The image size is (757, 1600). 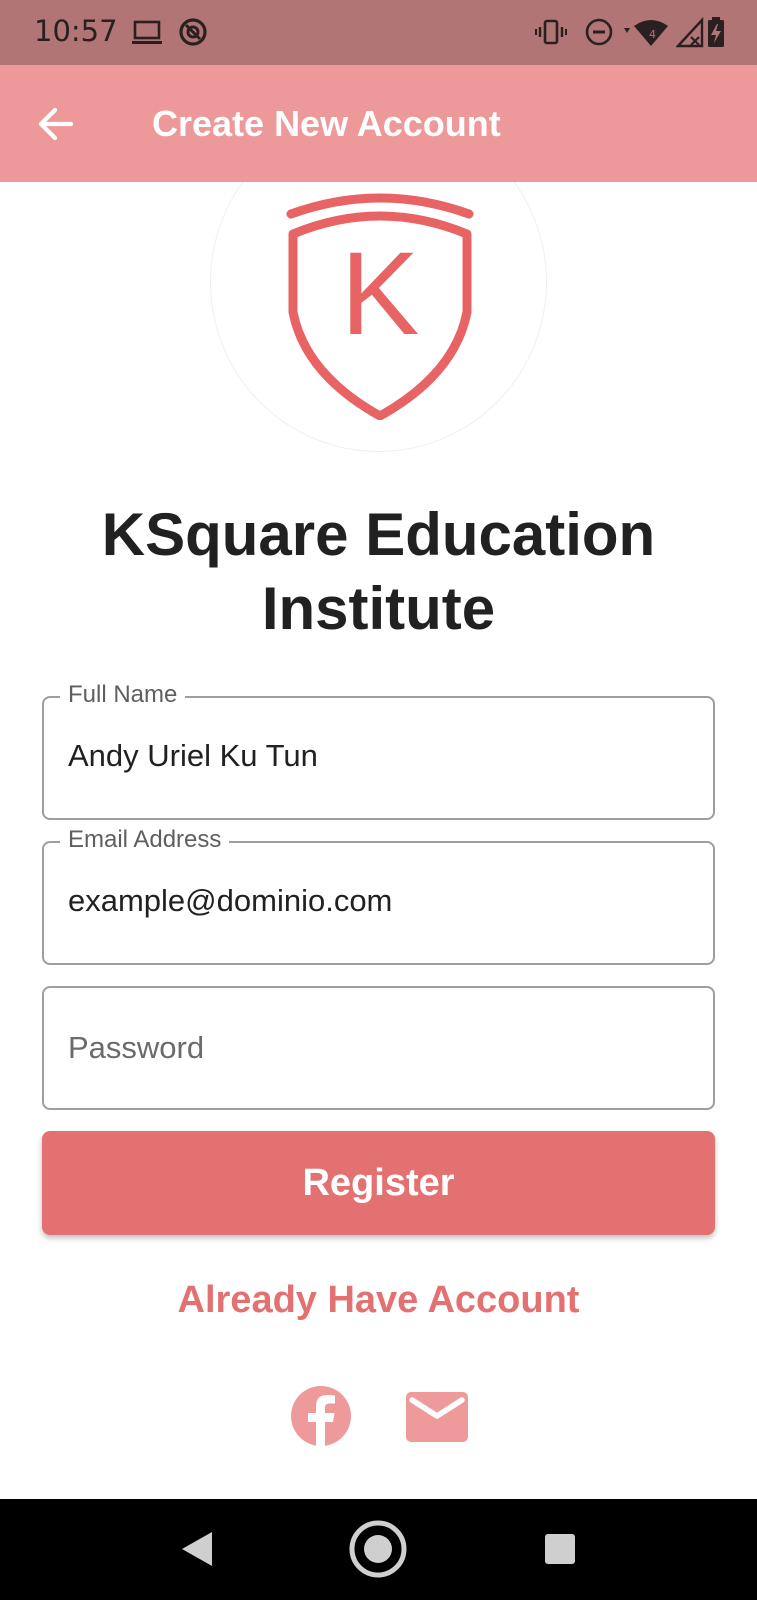 What do you see at coordinates (136, 1048) in the screenshot?
I see `password-placeholder: Password` at bounding box center [136, 1048].